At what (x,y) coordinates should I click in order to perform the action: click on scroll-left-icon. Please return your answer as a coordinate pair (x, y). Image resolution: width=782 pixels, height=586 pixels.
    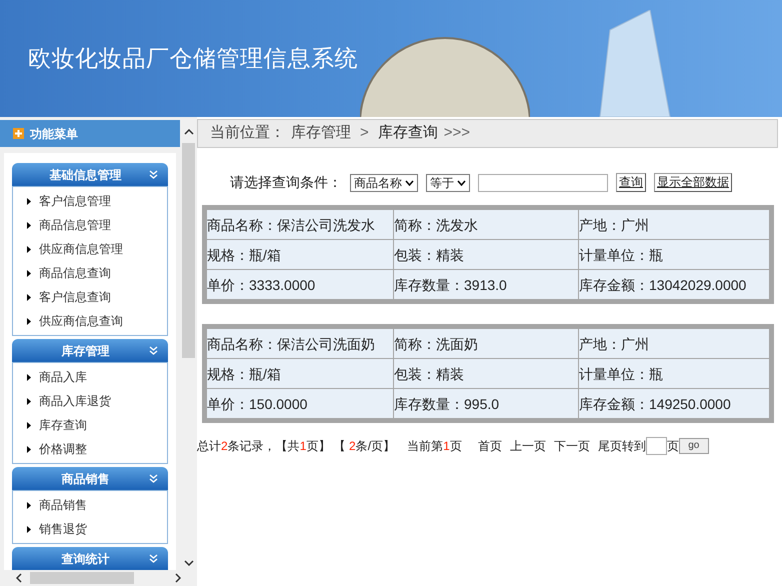
    Looking at the image, I should click on (19, 578).